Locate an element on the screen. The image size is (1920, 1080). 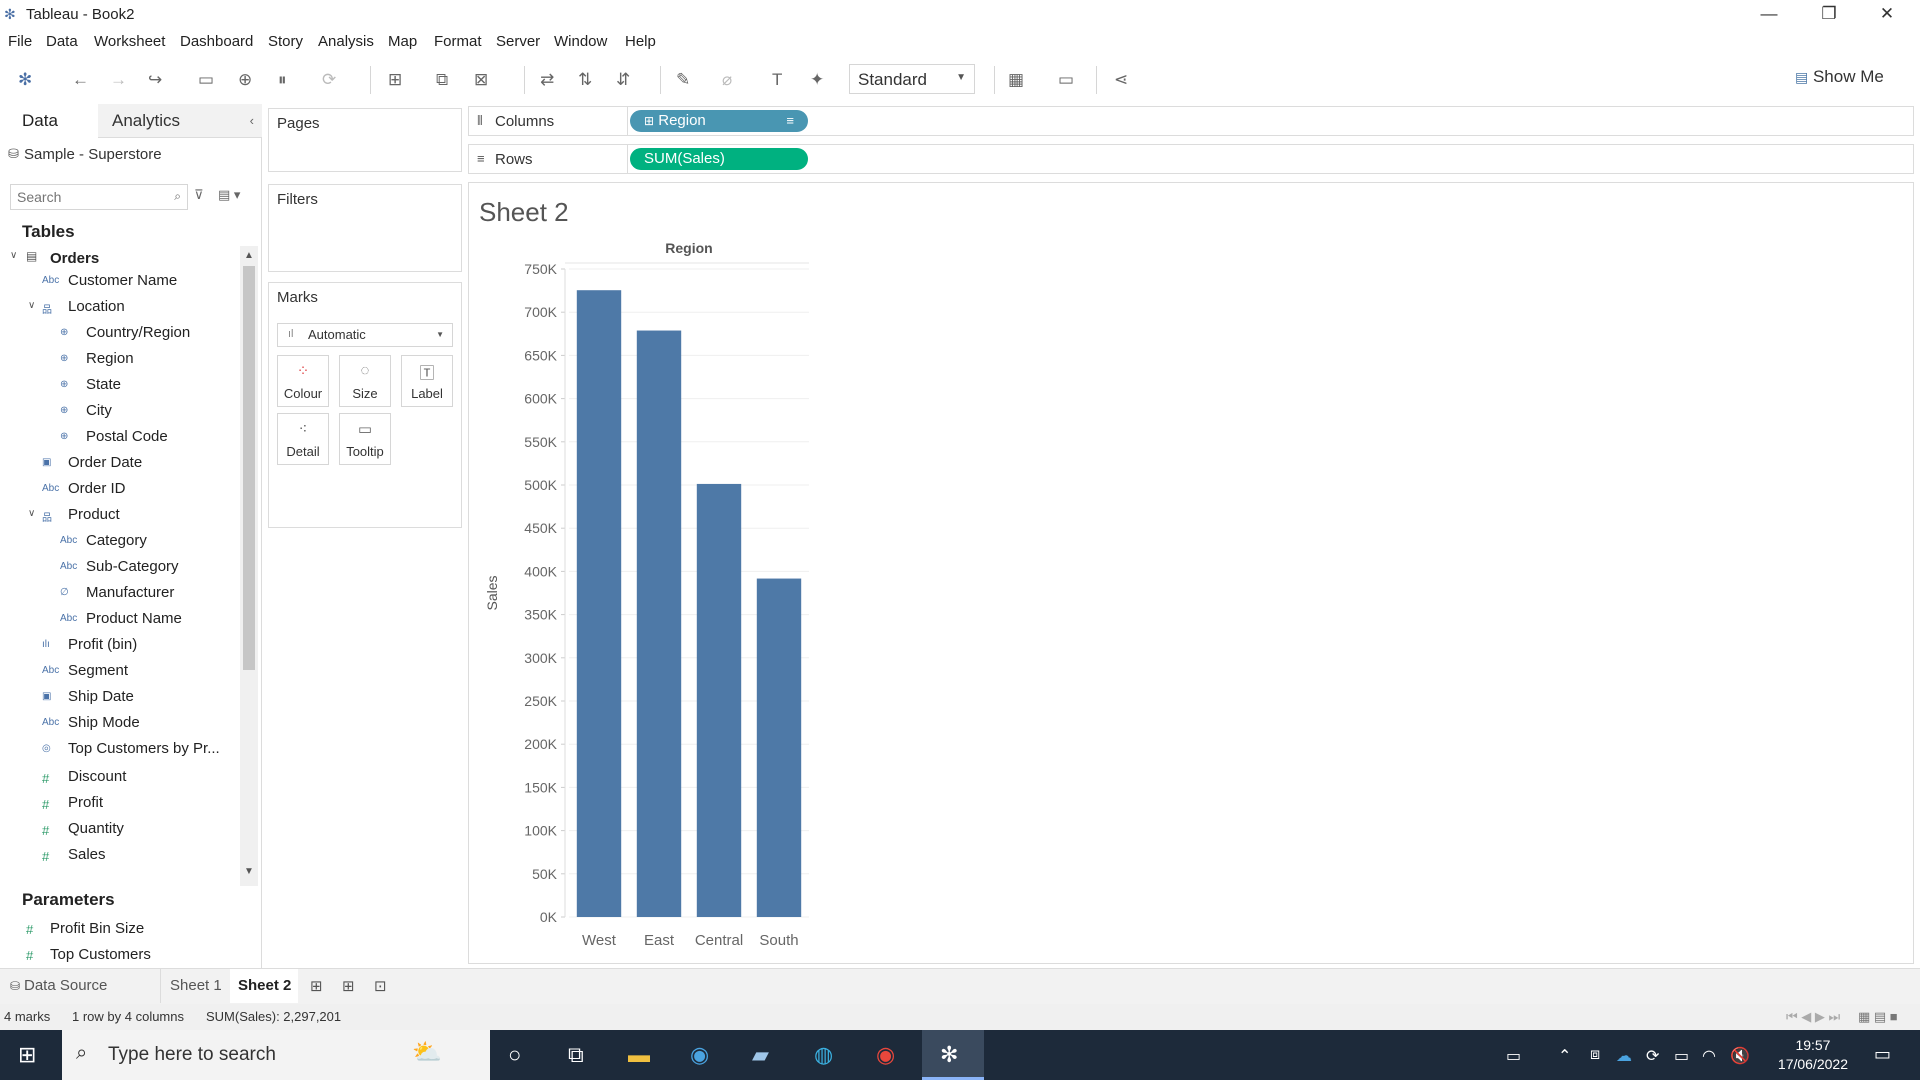
region-pill: ⊞ Region ≡ is located at coordinates (719, 121).